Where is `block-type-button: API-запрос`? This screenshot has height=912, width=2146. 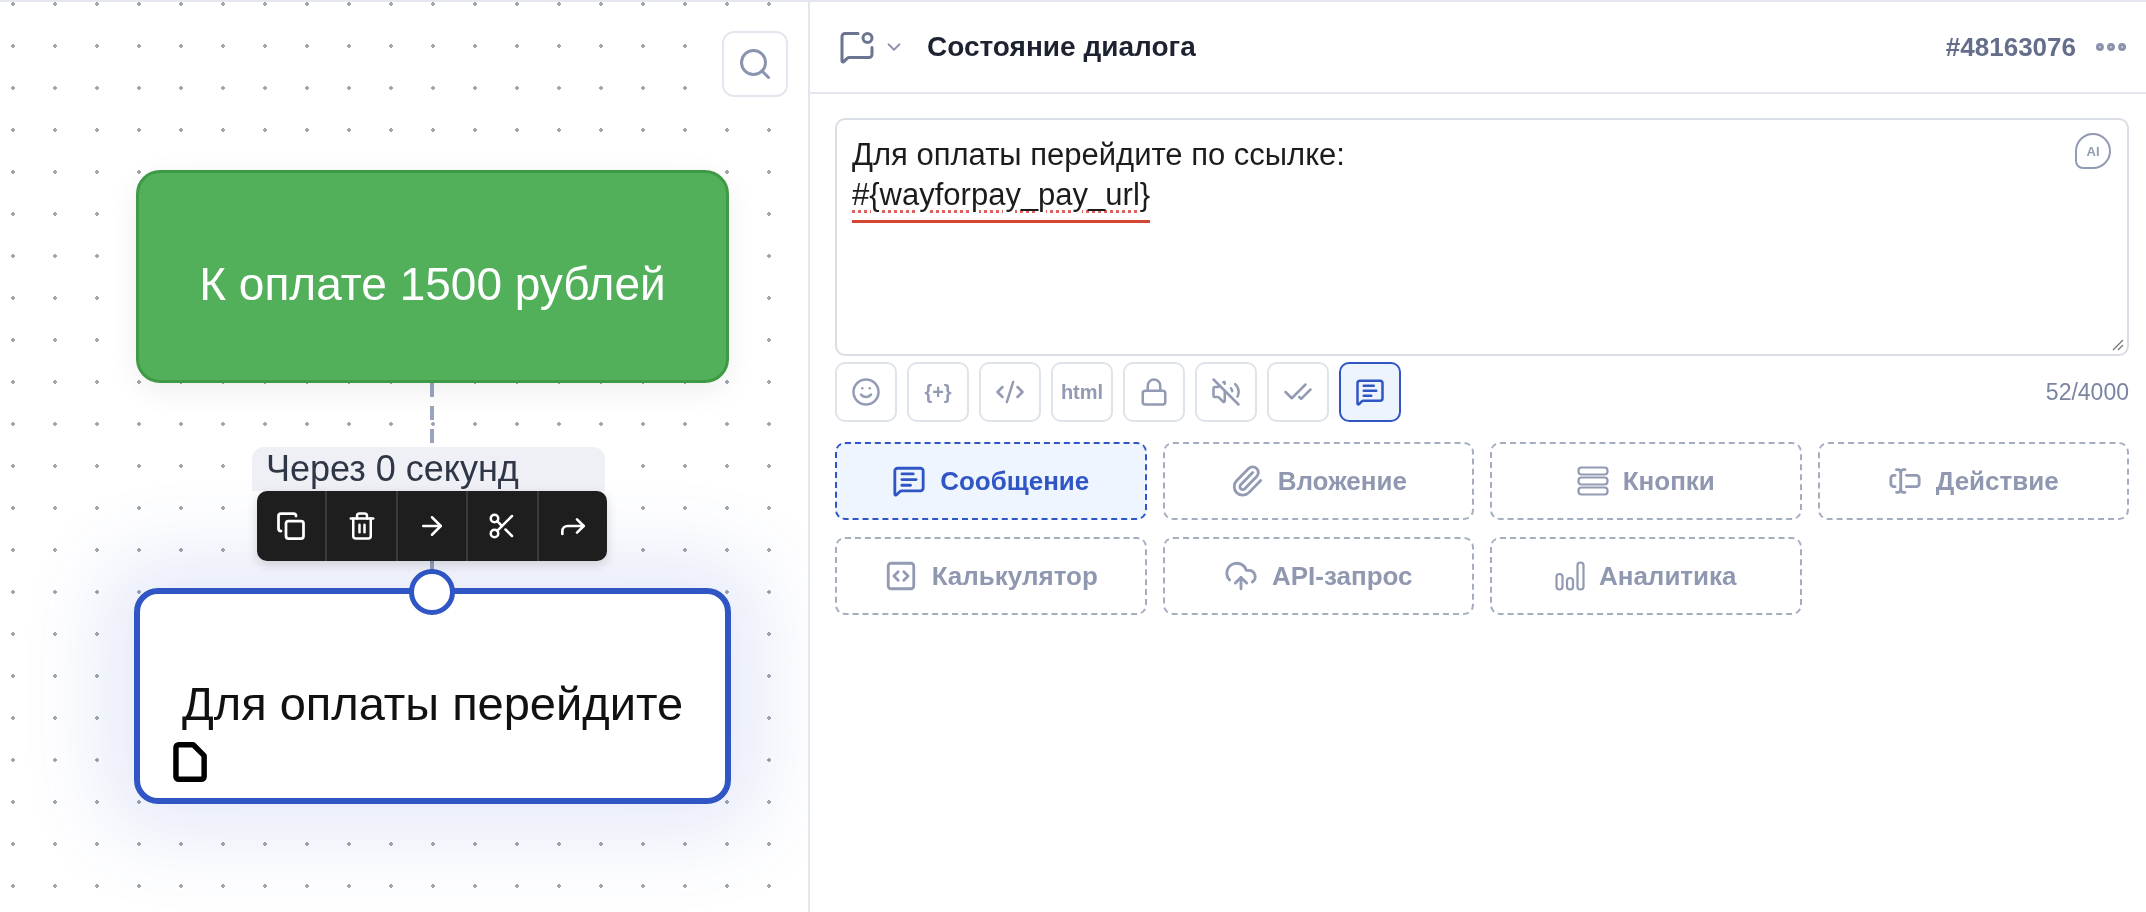
block-type-button: API-запрос is located at coordinates (1318, 576).